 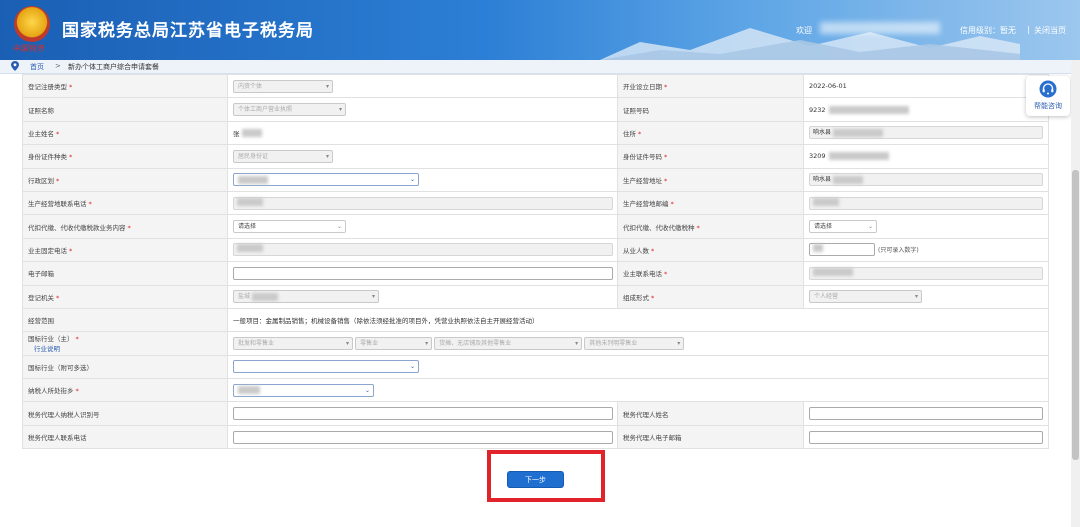 What do you see at coordinates (710, 203) in the screenshot?
I see `biz-postcode-label: 生产经营地邮编 *` at bounding box center [710, 203].